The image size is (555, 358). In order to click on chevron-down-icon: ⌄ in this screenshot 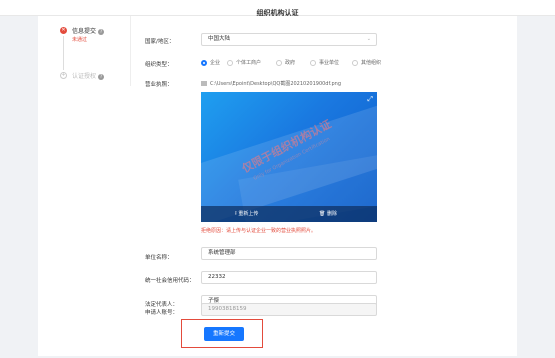, I will do `click(368, 39)`.